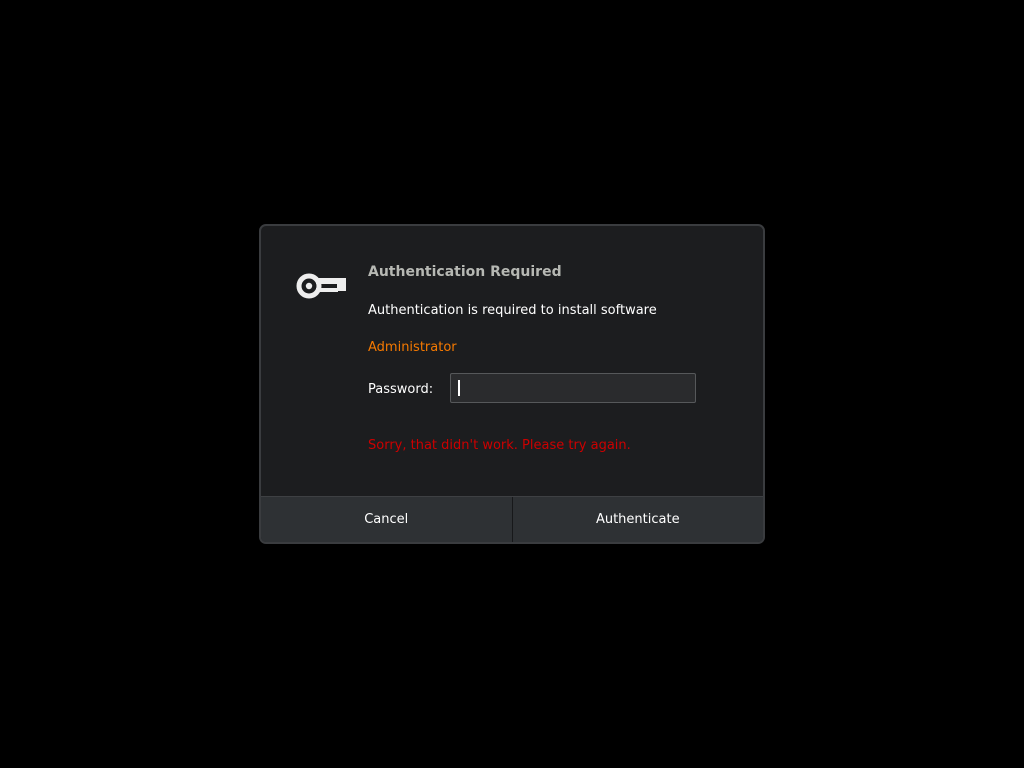  Describe the element at coordinates (459, 388) in the screenshot. I see `text-caret` at that location.